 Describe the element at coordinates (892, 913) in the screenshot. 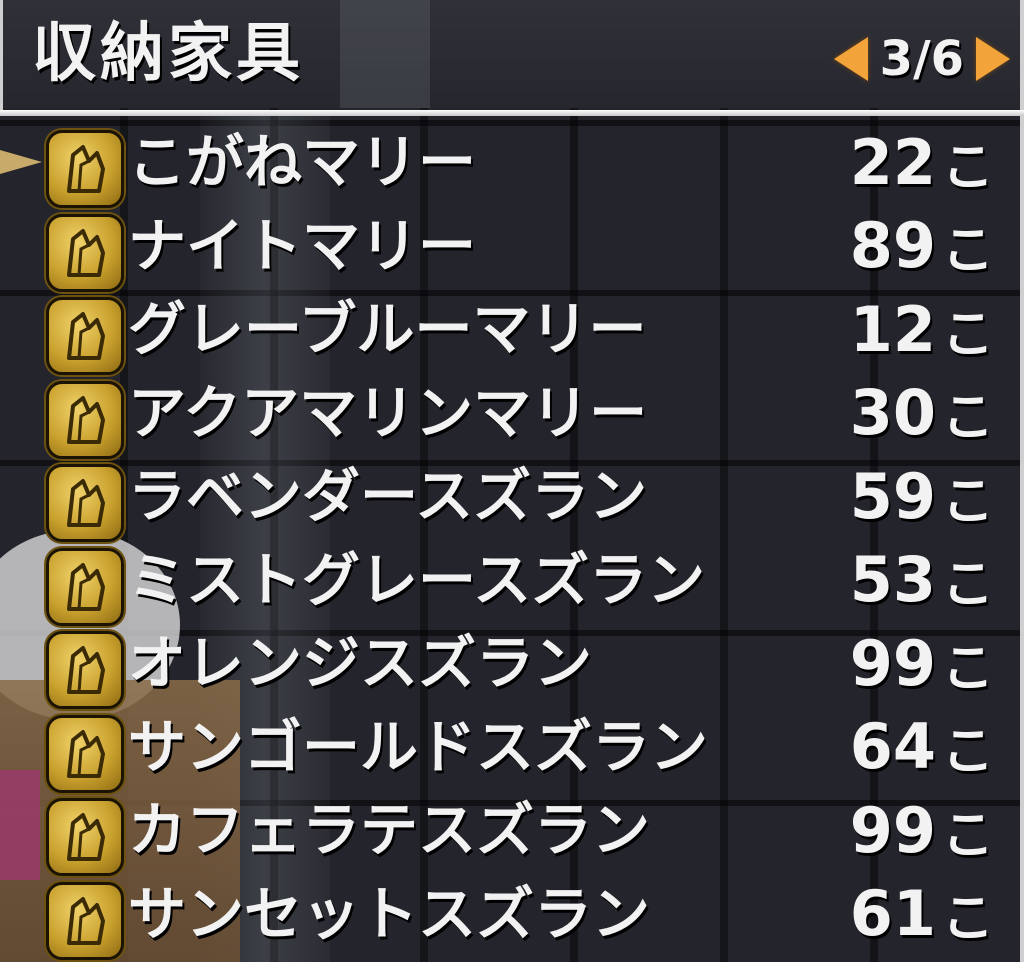

I see `quantity-number: 61` at that location.